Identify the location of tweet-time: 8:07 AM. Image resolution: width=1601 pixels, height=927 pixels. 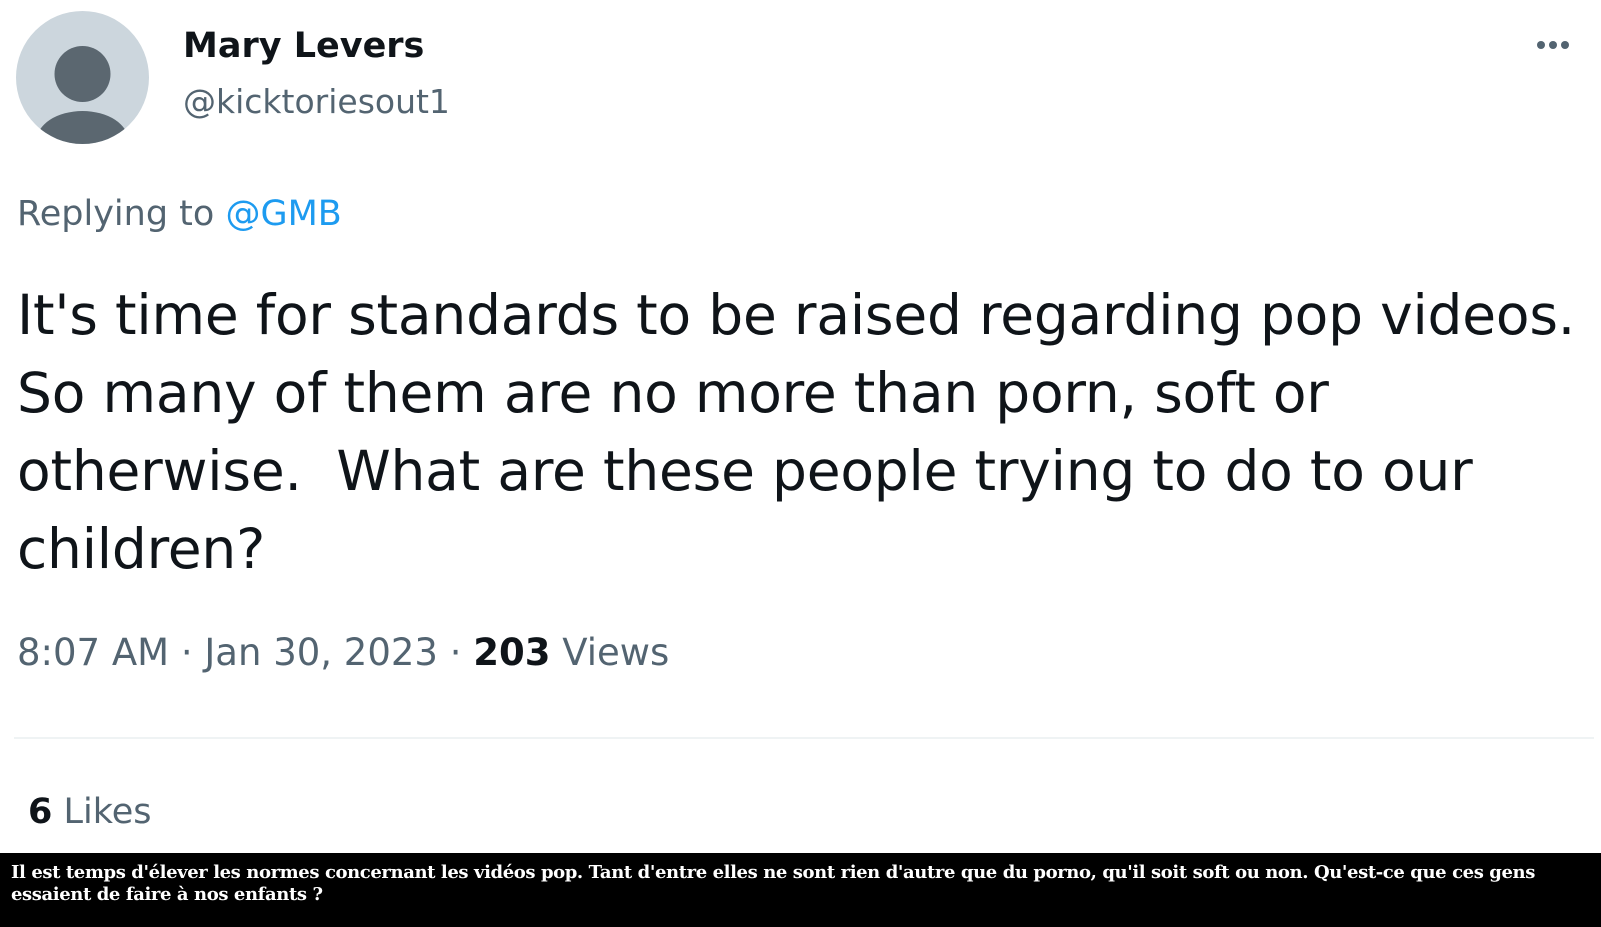
(93, 652).